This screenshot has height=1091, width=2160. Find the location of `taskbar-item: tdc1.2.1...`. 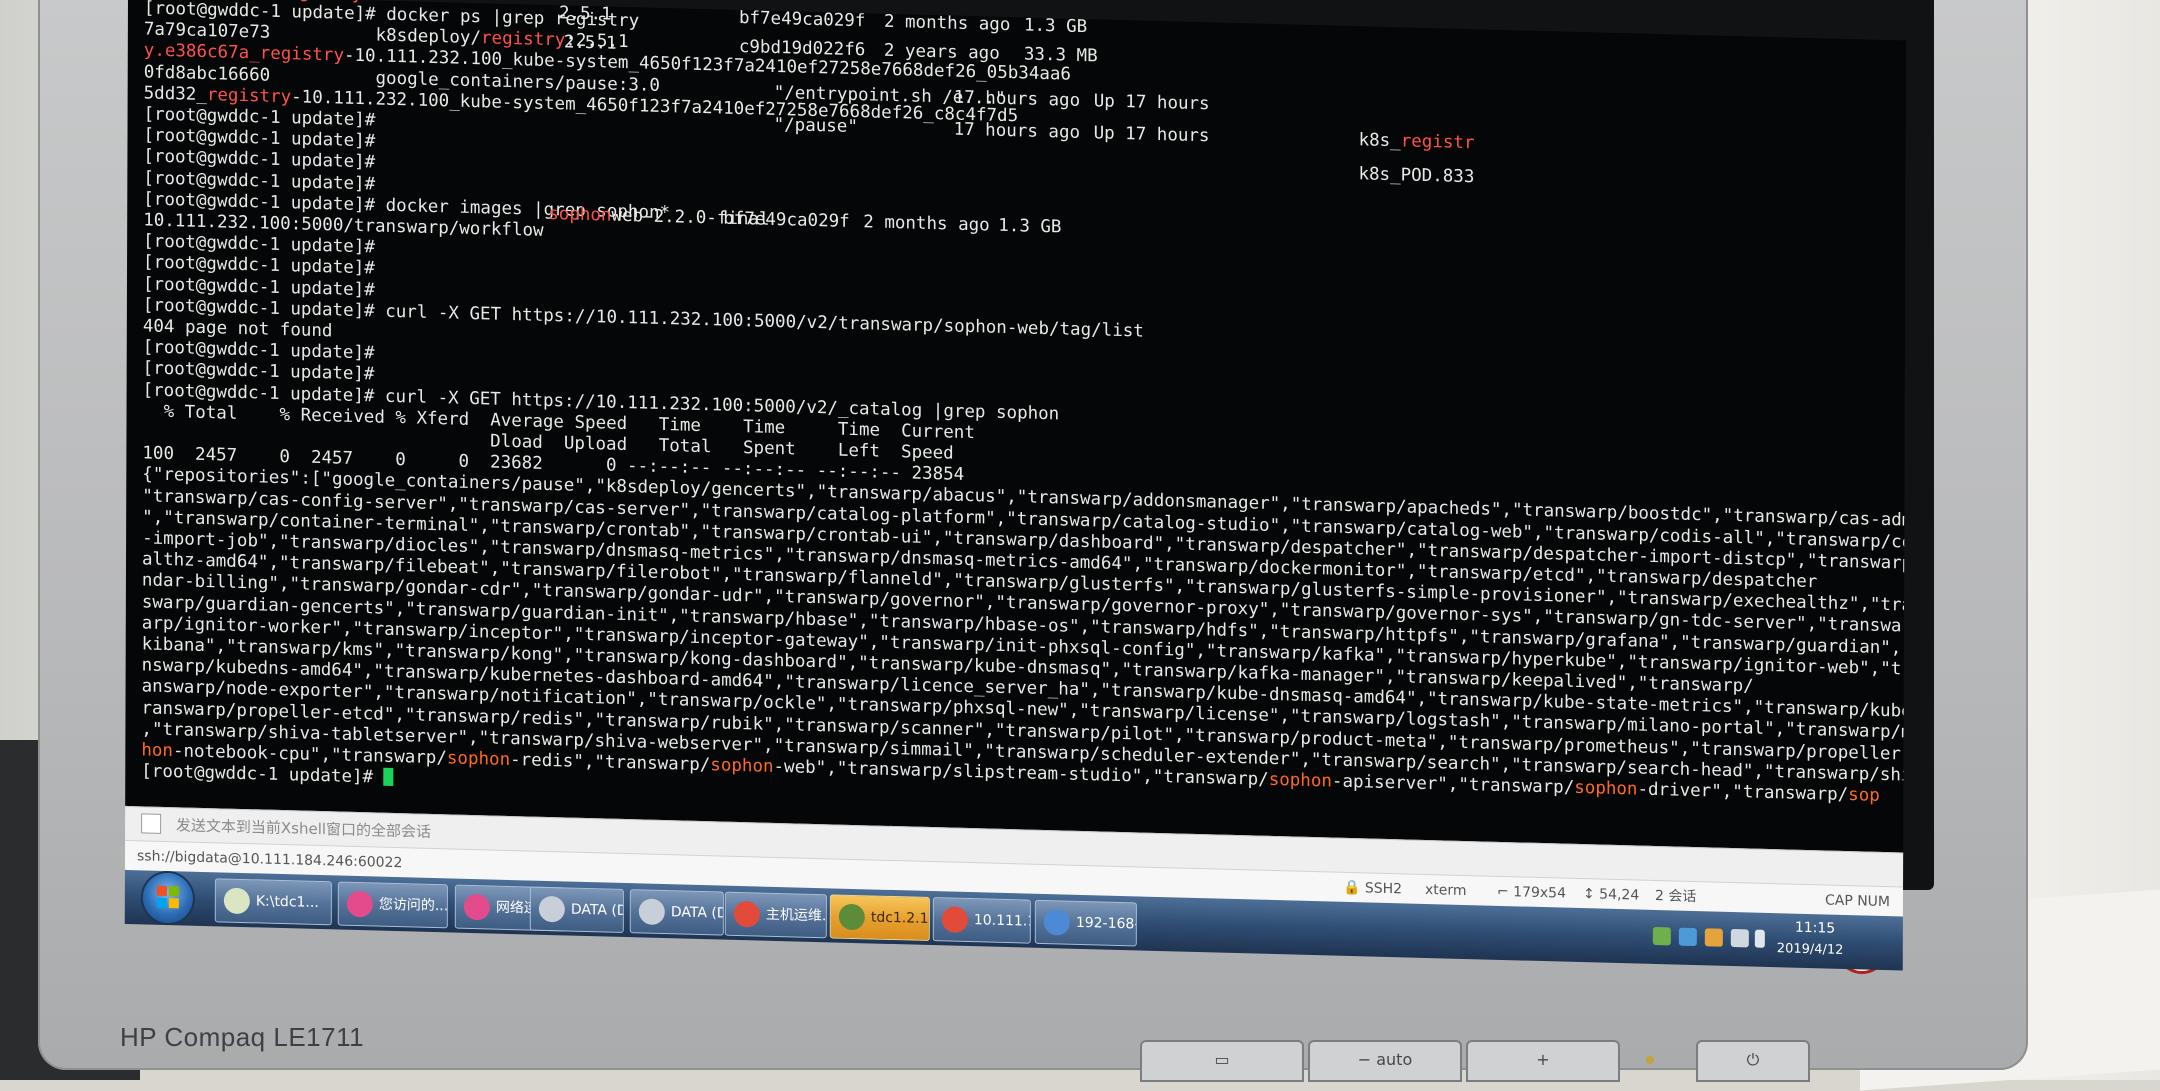

taskbar-item: tdc1.2.1... is located at coordinates (879, 917).